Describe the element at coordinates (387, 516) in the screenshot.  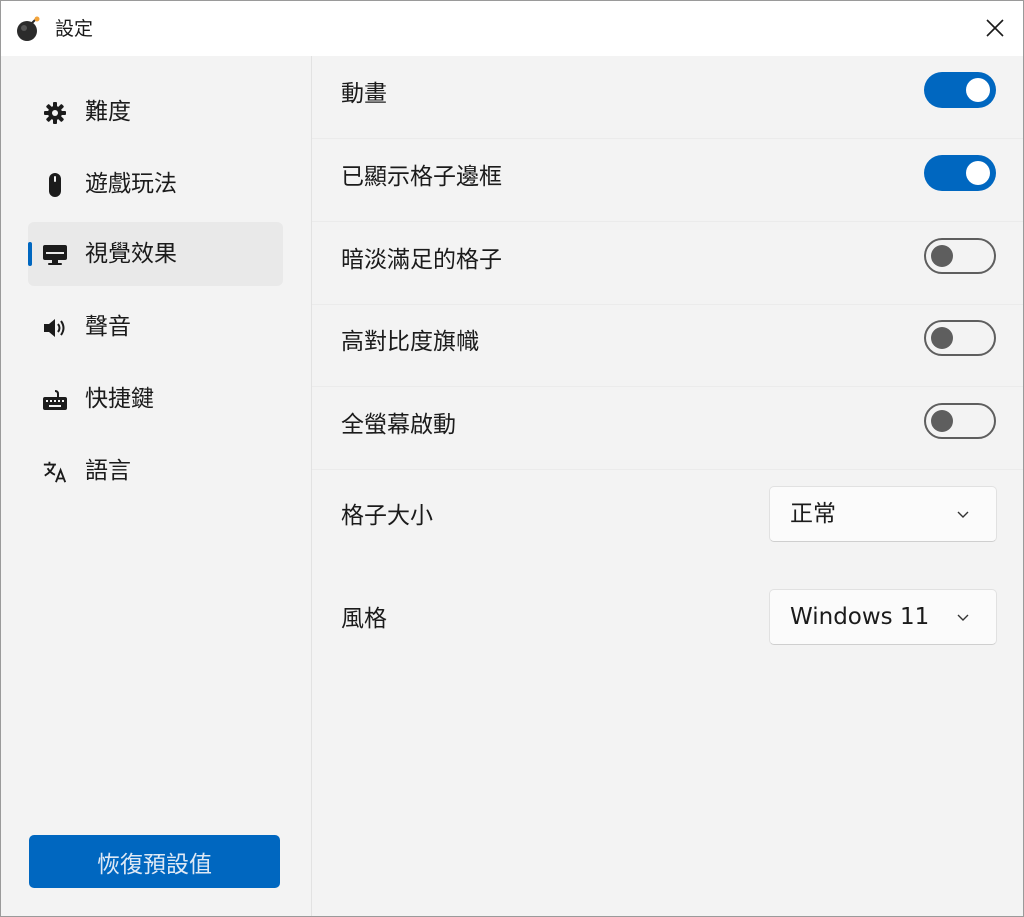
I see `setting-label: 格子大小` at that location.